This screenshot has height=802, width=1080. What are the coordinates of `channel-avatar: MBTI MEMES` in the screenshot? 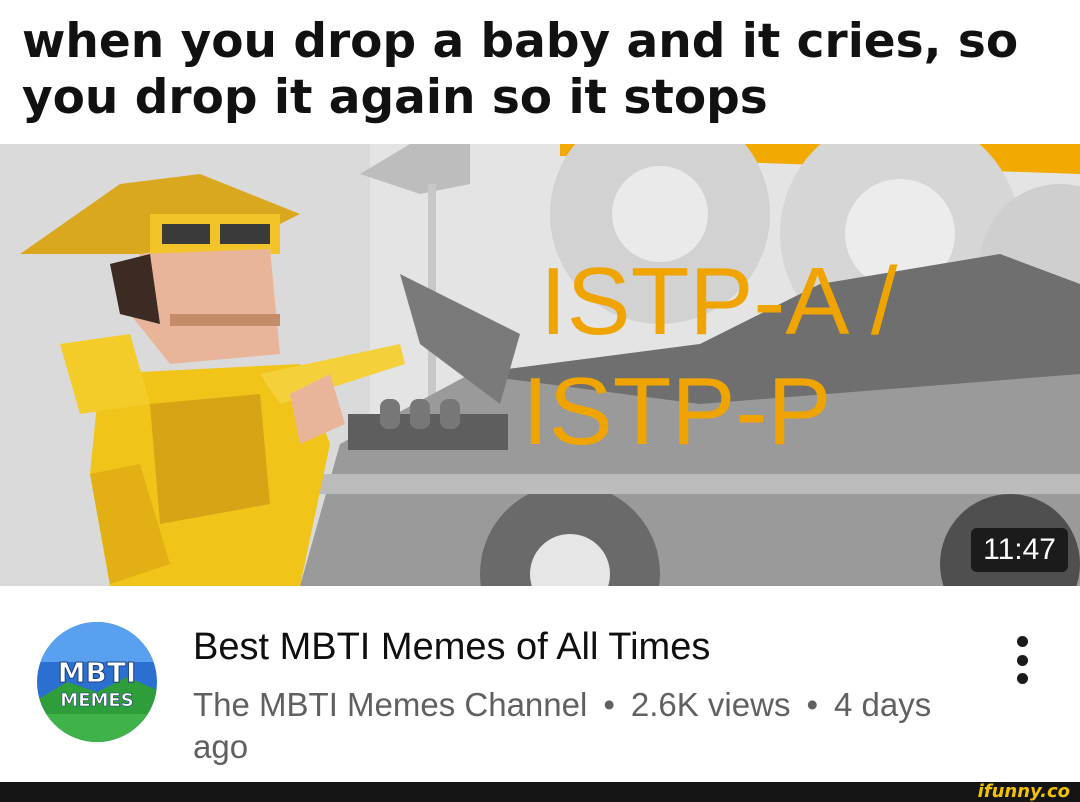 It's located at (97, 682).